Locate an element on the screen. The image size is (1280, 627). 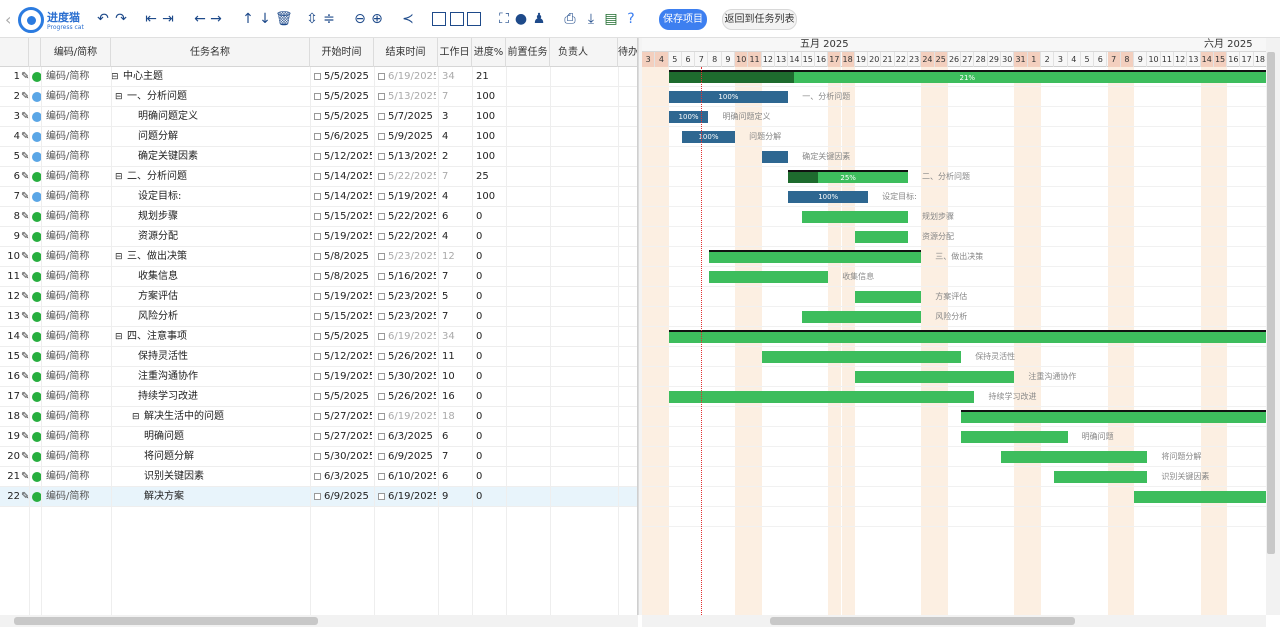
end-date: 5/23/2025 is located at coordinates (407, 317).